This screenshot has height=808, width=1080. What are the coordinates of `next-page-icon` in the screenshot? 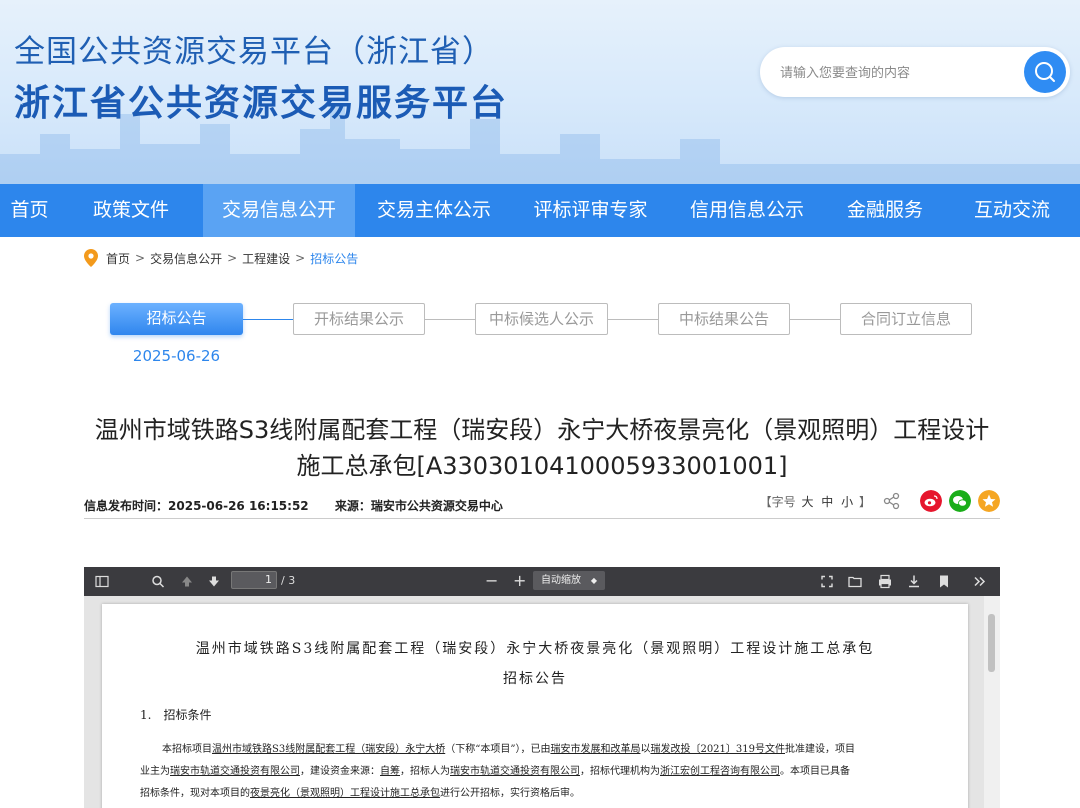 It's located at (214, 581).